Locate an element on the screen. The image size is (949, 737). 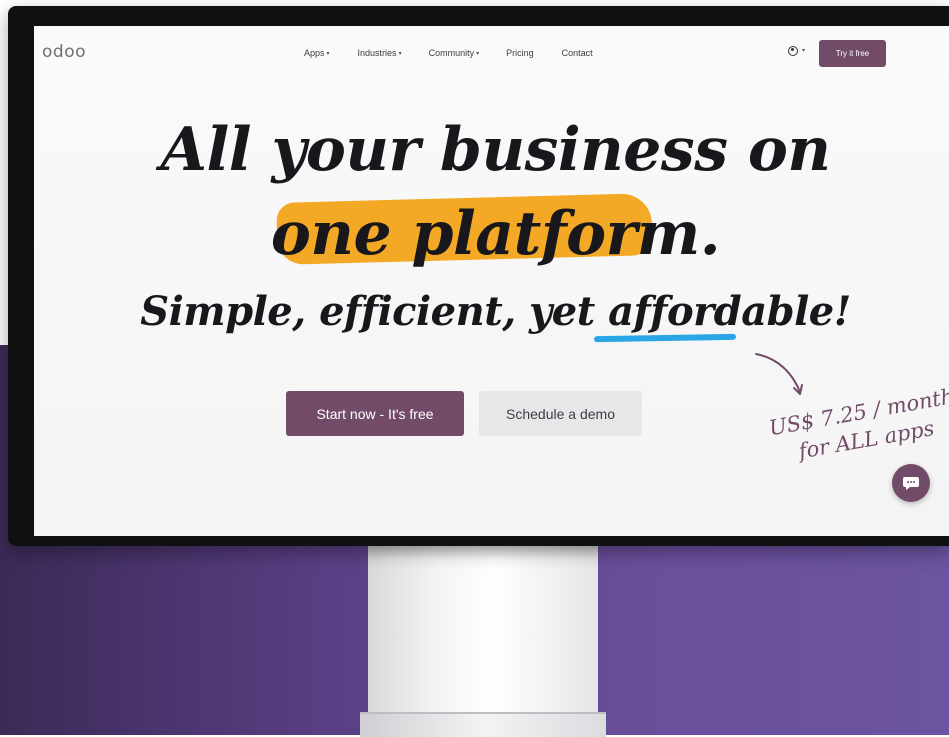
chat-bubble-icon is located at coordinates (911, 483).